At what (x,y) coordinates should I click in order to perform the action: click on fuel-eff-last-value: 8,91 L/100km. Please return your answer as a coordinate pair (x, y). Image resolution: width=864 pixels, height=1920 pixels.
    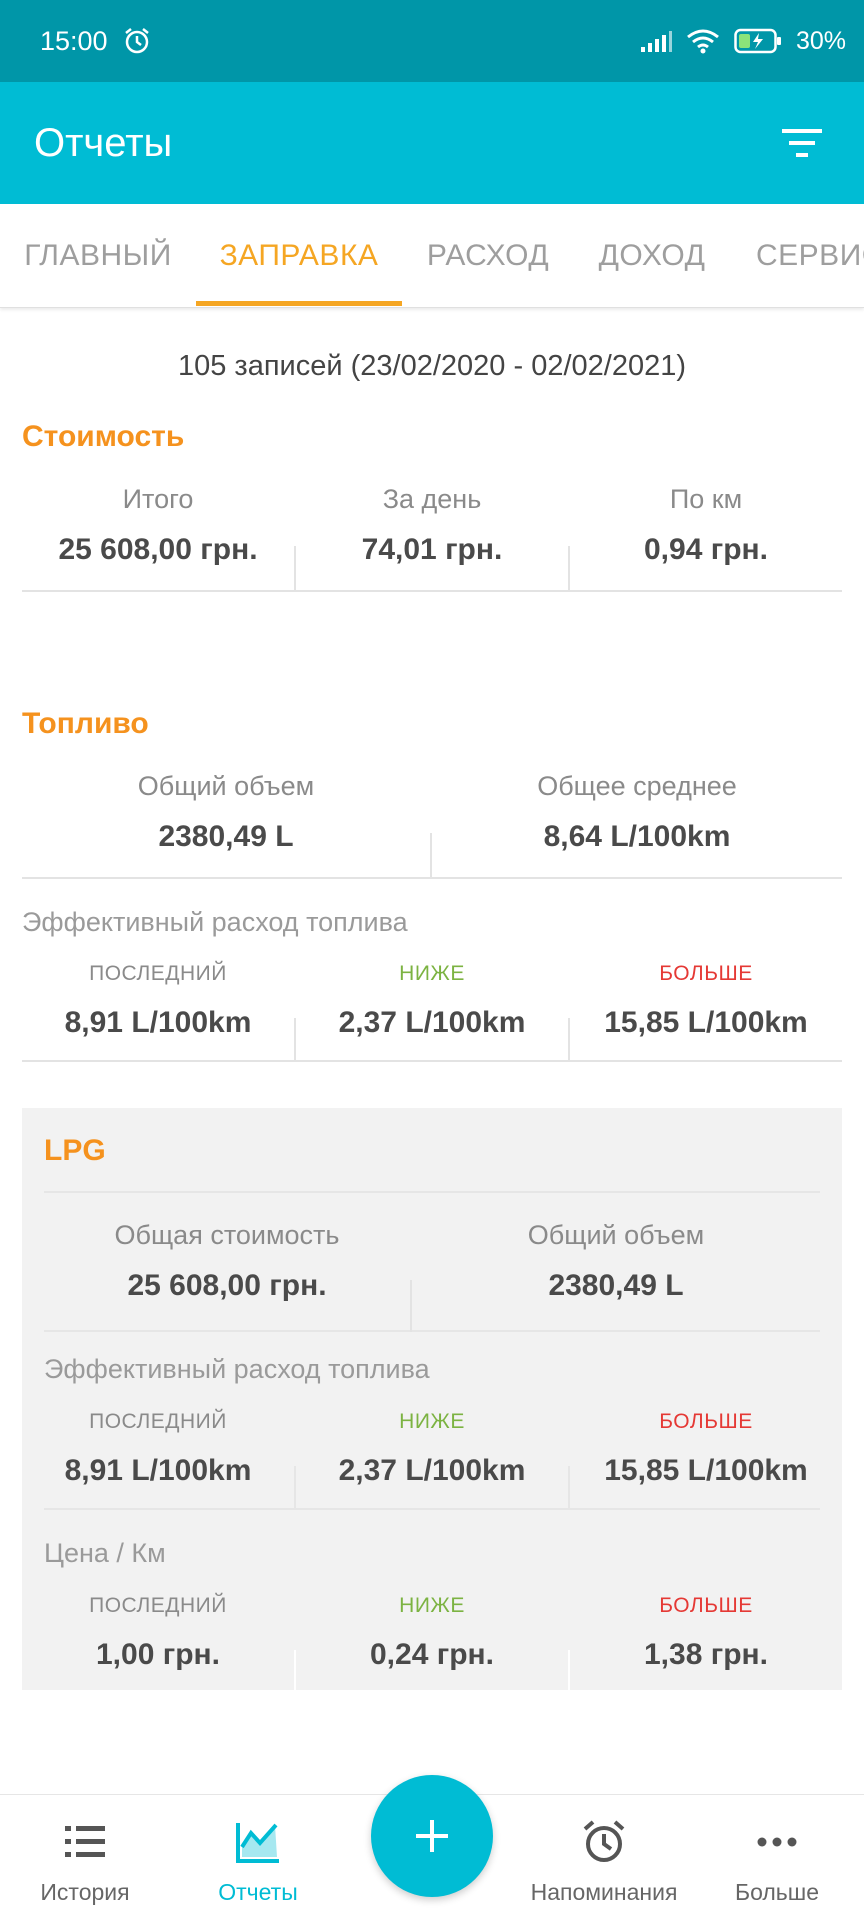
    Looking at the image, I should click on (158, 1022).